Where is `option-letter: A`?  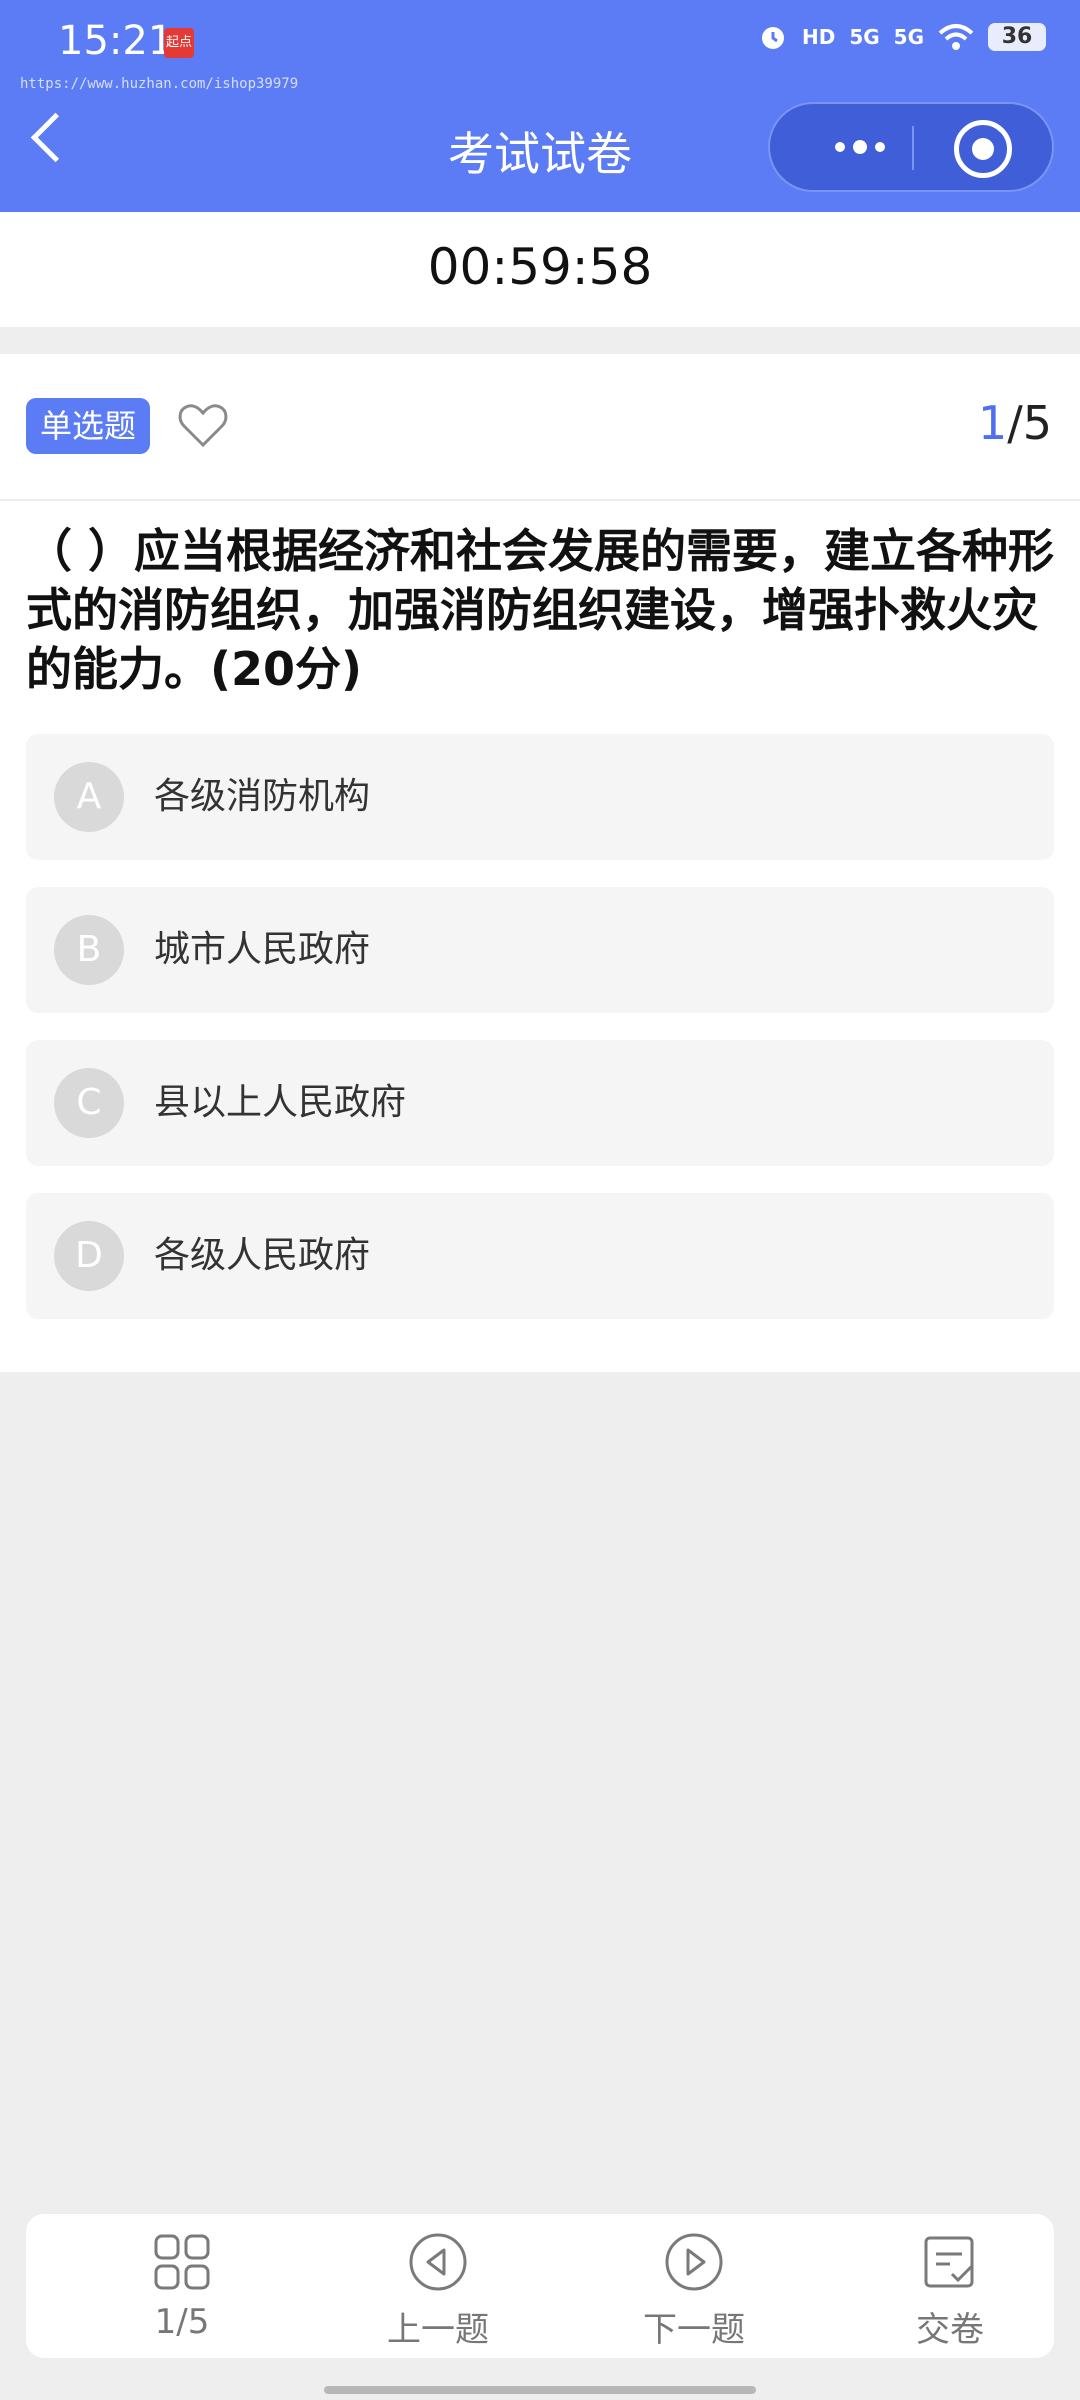
option-letter: A is located at coordinates (89, 797).